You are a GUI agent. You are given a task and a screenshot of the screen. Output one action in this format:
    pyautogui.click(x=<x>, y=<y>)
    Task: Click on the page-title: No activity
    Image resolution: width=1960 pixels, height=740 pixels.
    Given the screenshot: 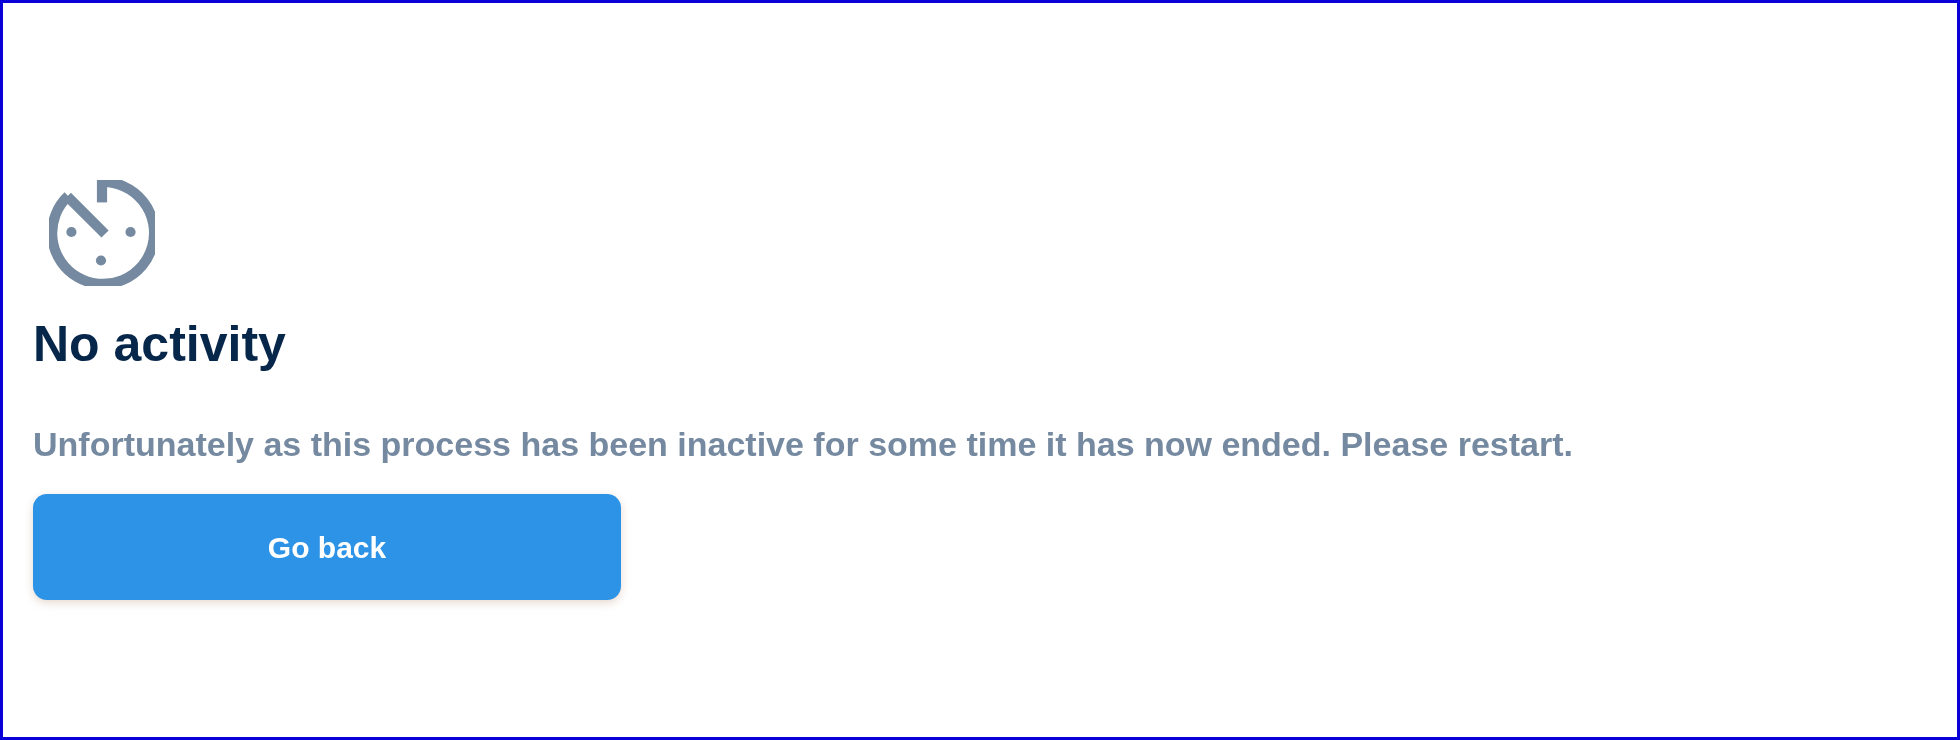 What is the action you would take?
    pyautogui.click(x=160, y=344)
    